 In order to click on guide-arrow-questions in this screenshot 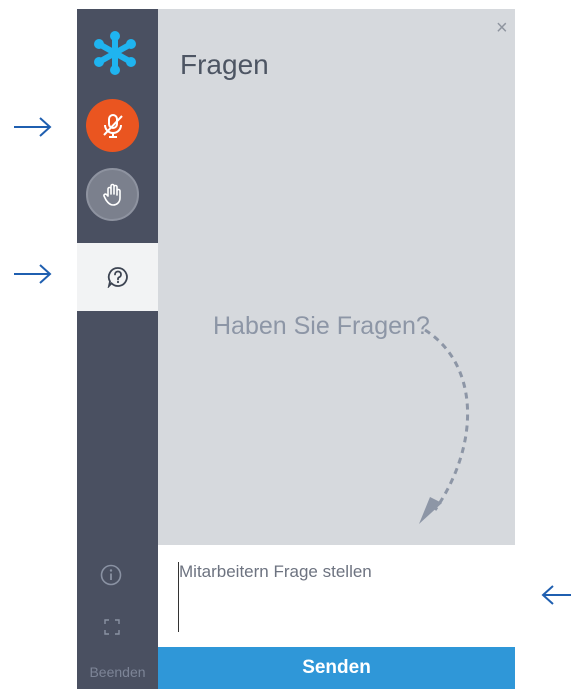, I will do `click(33, 274)`.